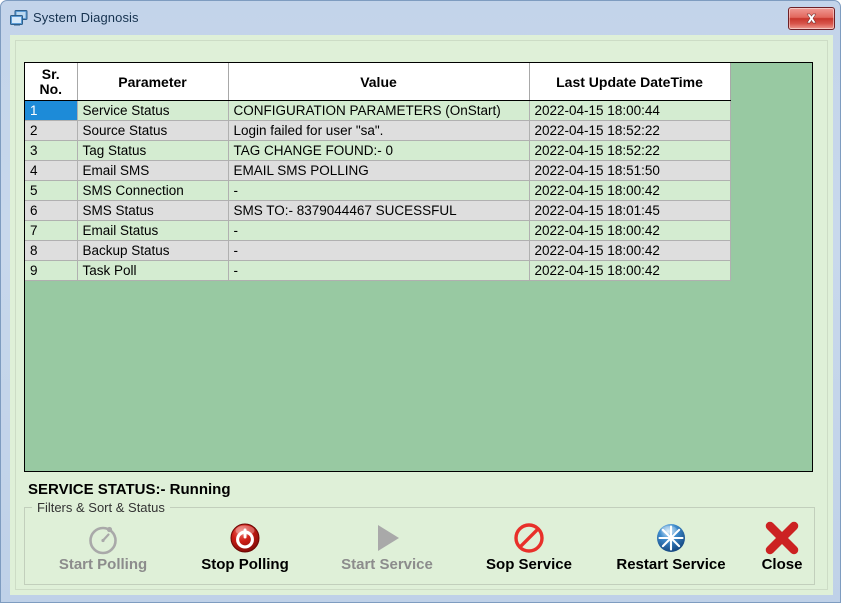 Image resolution: width=841 pixels, height=603 pixels. What do you see at coordinates (153, 251) in the screenshot?
I see `cell-parameter: Backup Status` at bounding box center [153, 251].